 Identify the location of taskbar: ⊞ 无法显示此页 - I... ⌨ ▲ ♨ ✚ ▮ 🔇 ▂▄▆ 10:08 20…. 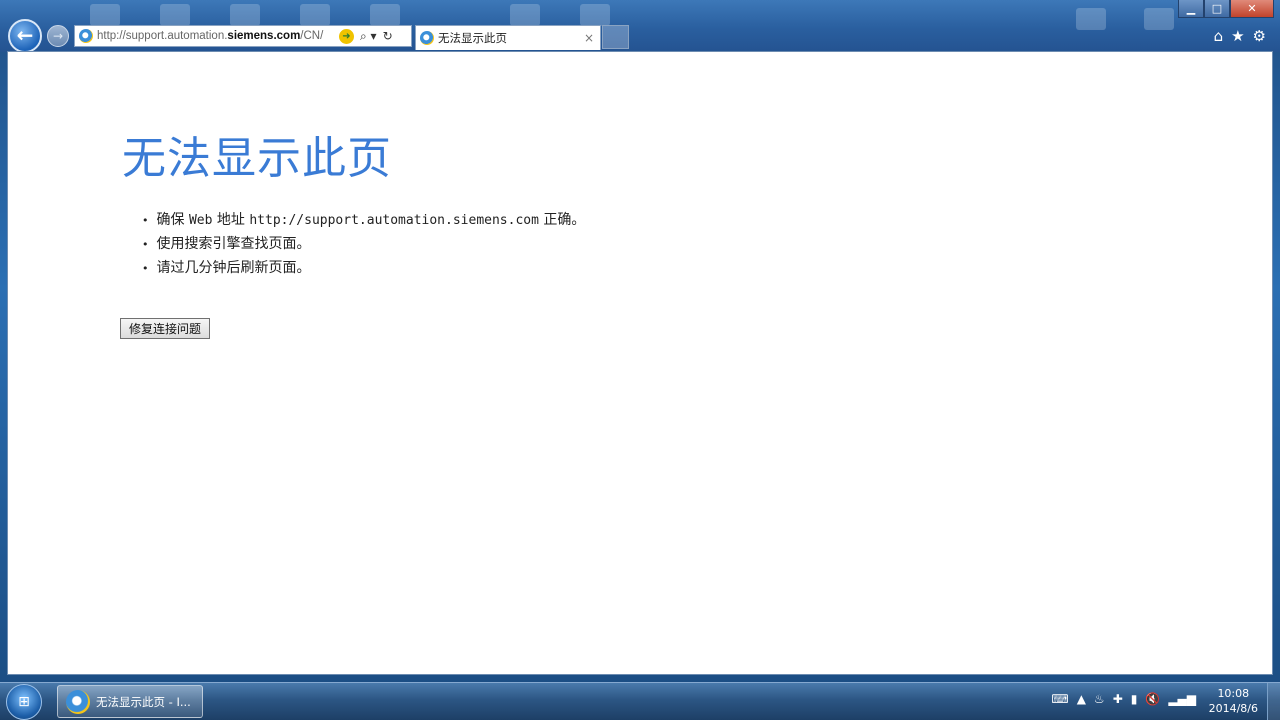
(640, 701).